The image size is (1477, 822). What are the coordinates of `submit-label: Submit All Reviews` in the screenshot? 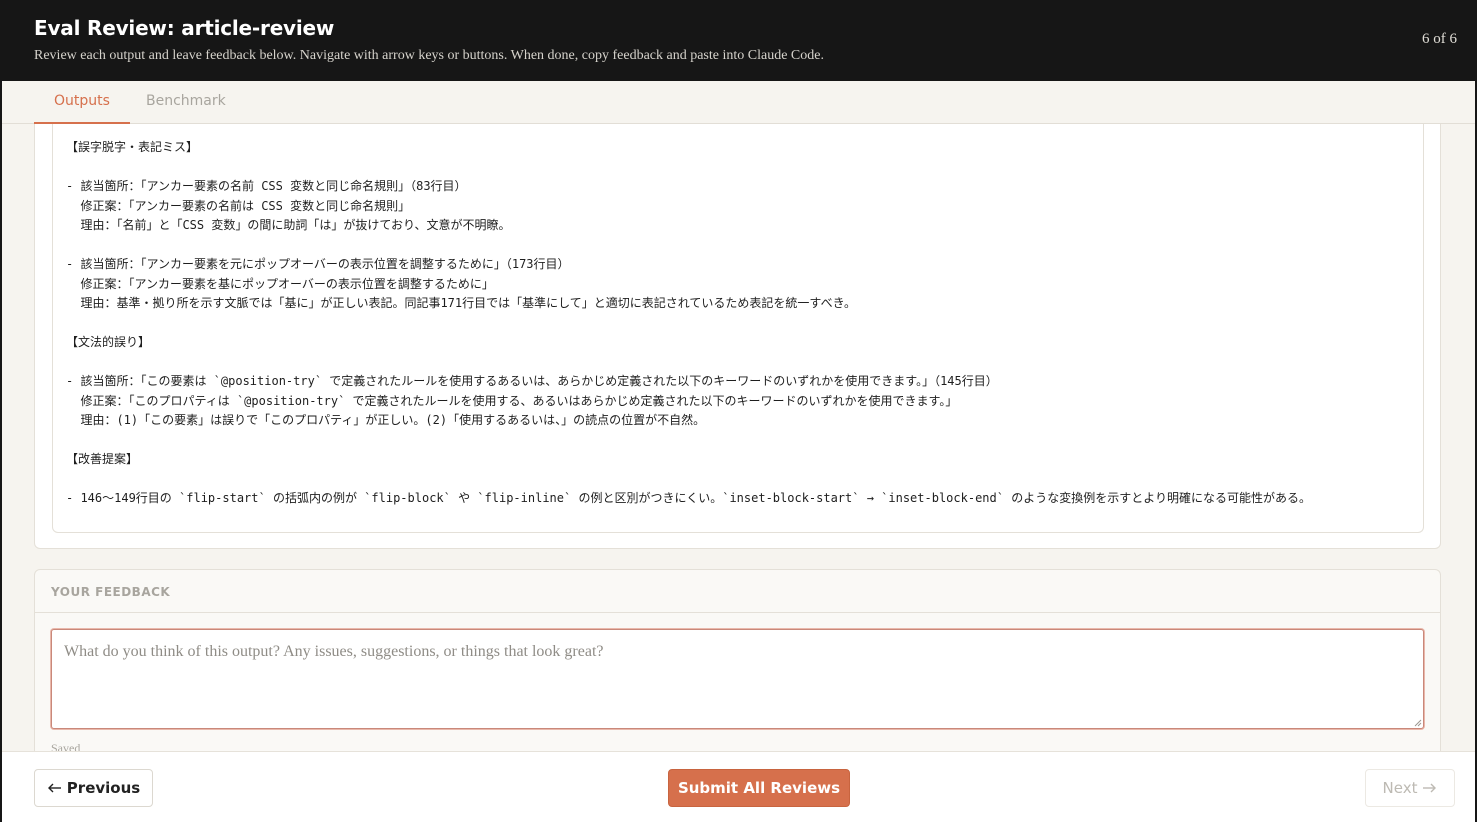 It's located at (759, 788).